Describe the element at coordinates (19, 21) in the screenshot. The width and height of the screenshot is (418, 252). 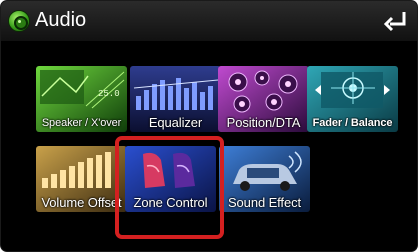
I see `audio-disc-icon` at that location.